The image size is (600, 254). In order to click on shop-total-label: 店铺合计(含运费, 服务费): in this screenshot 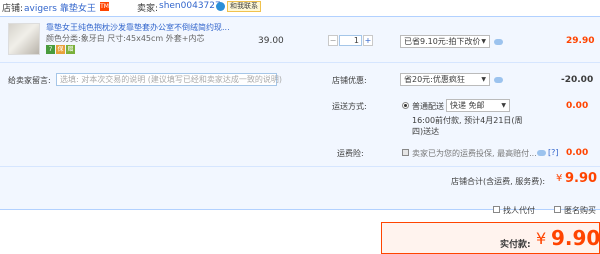, I will do `click(498, 181)`.